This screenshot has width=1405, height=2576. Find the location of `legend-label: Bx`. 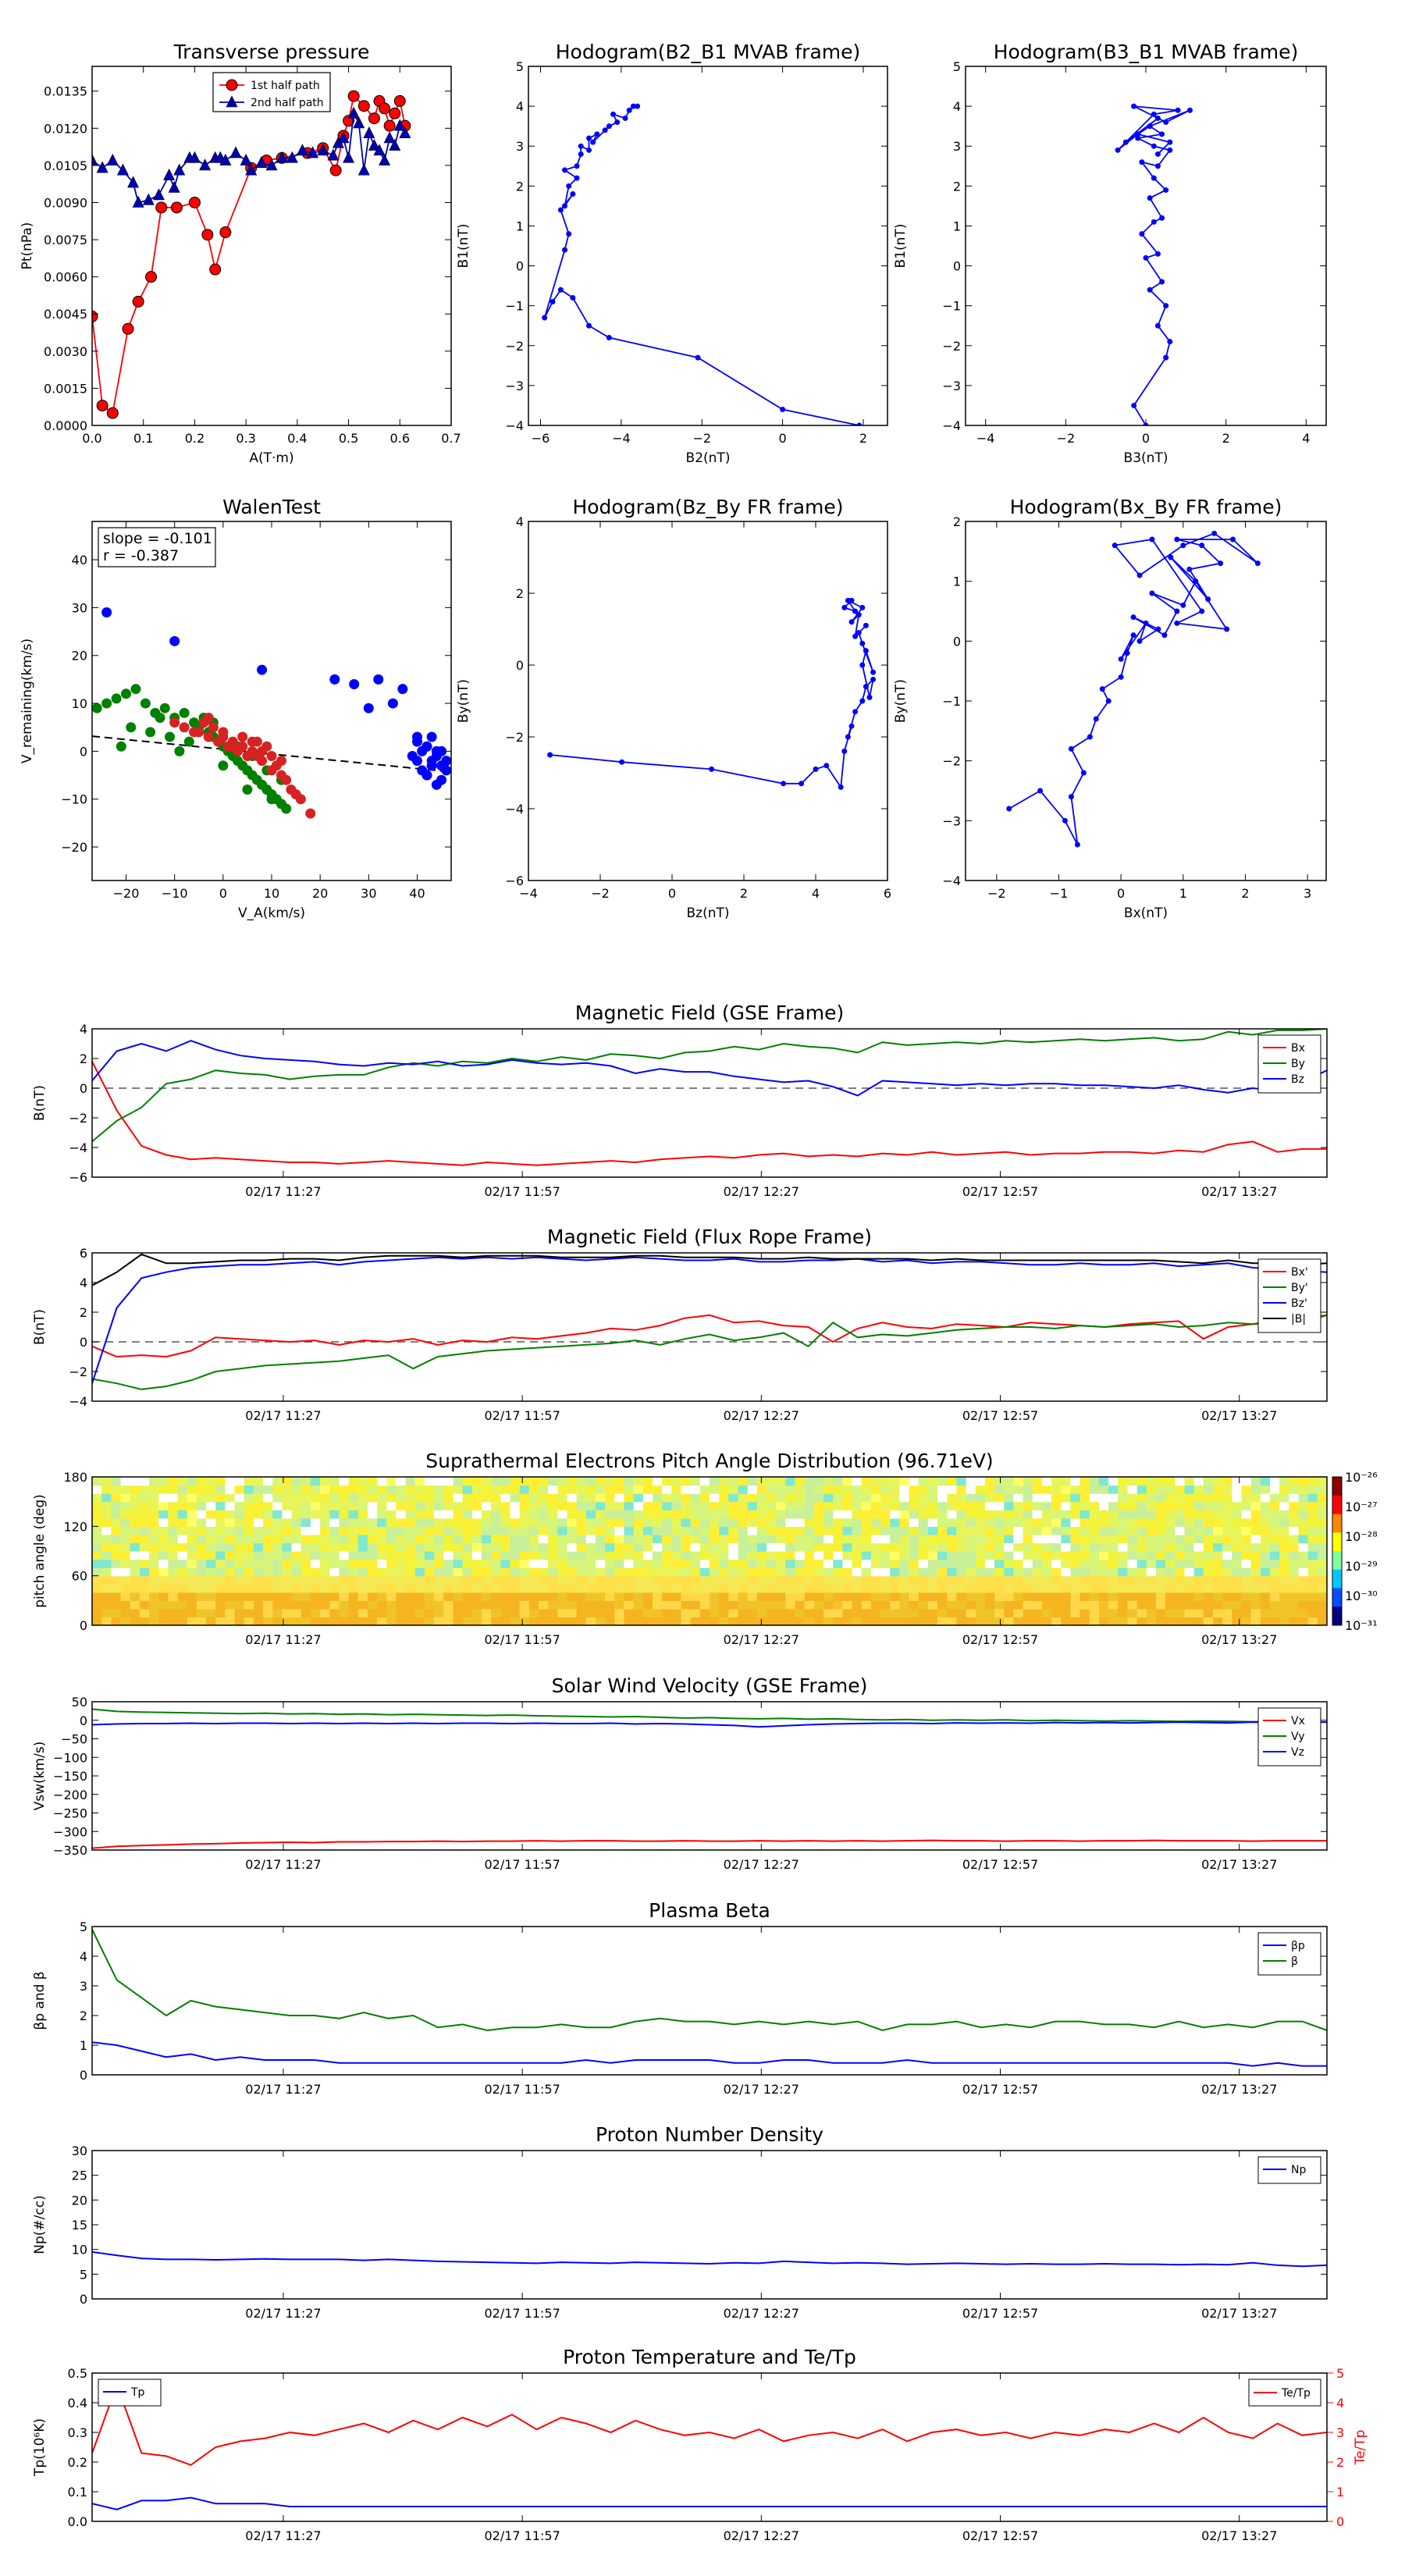

legend-label: Bx is located at coordinates (1298, 1048).